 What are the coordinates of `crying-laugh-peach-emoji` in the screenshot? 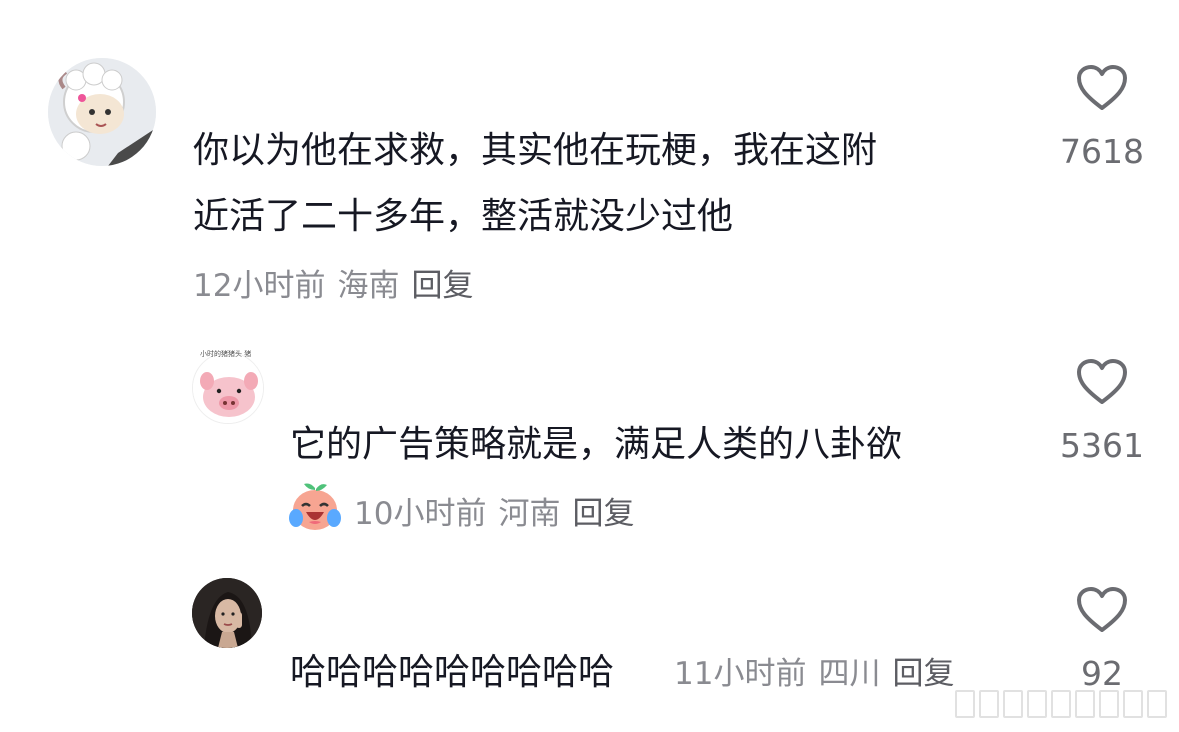 It's located at (315, 509).